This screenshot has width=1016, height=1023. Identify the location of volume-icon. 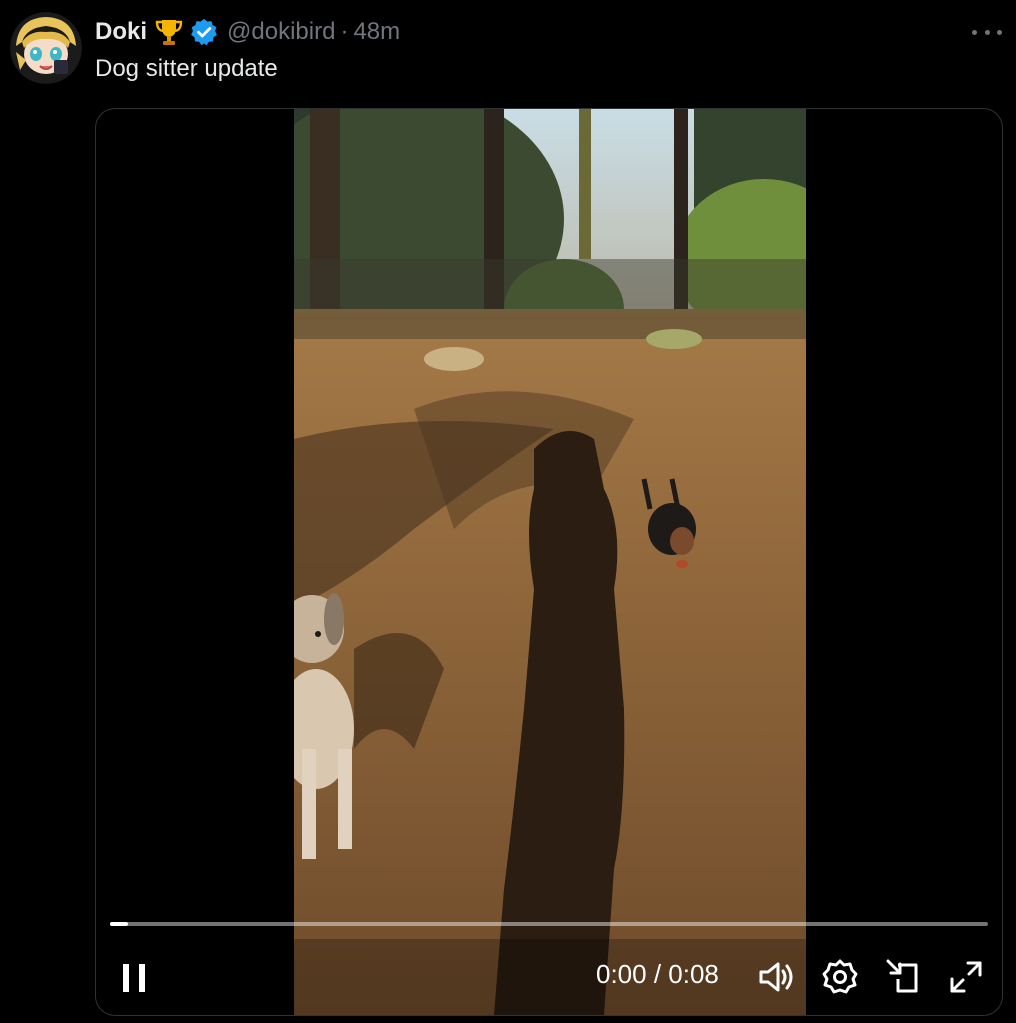
(776, 977).